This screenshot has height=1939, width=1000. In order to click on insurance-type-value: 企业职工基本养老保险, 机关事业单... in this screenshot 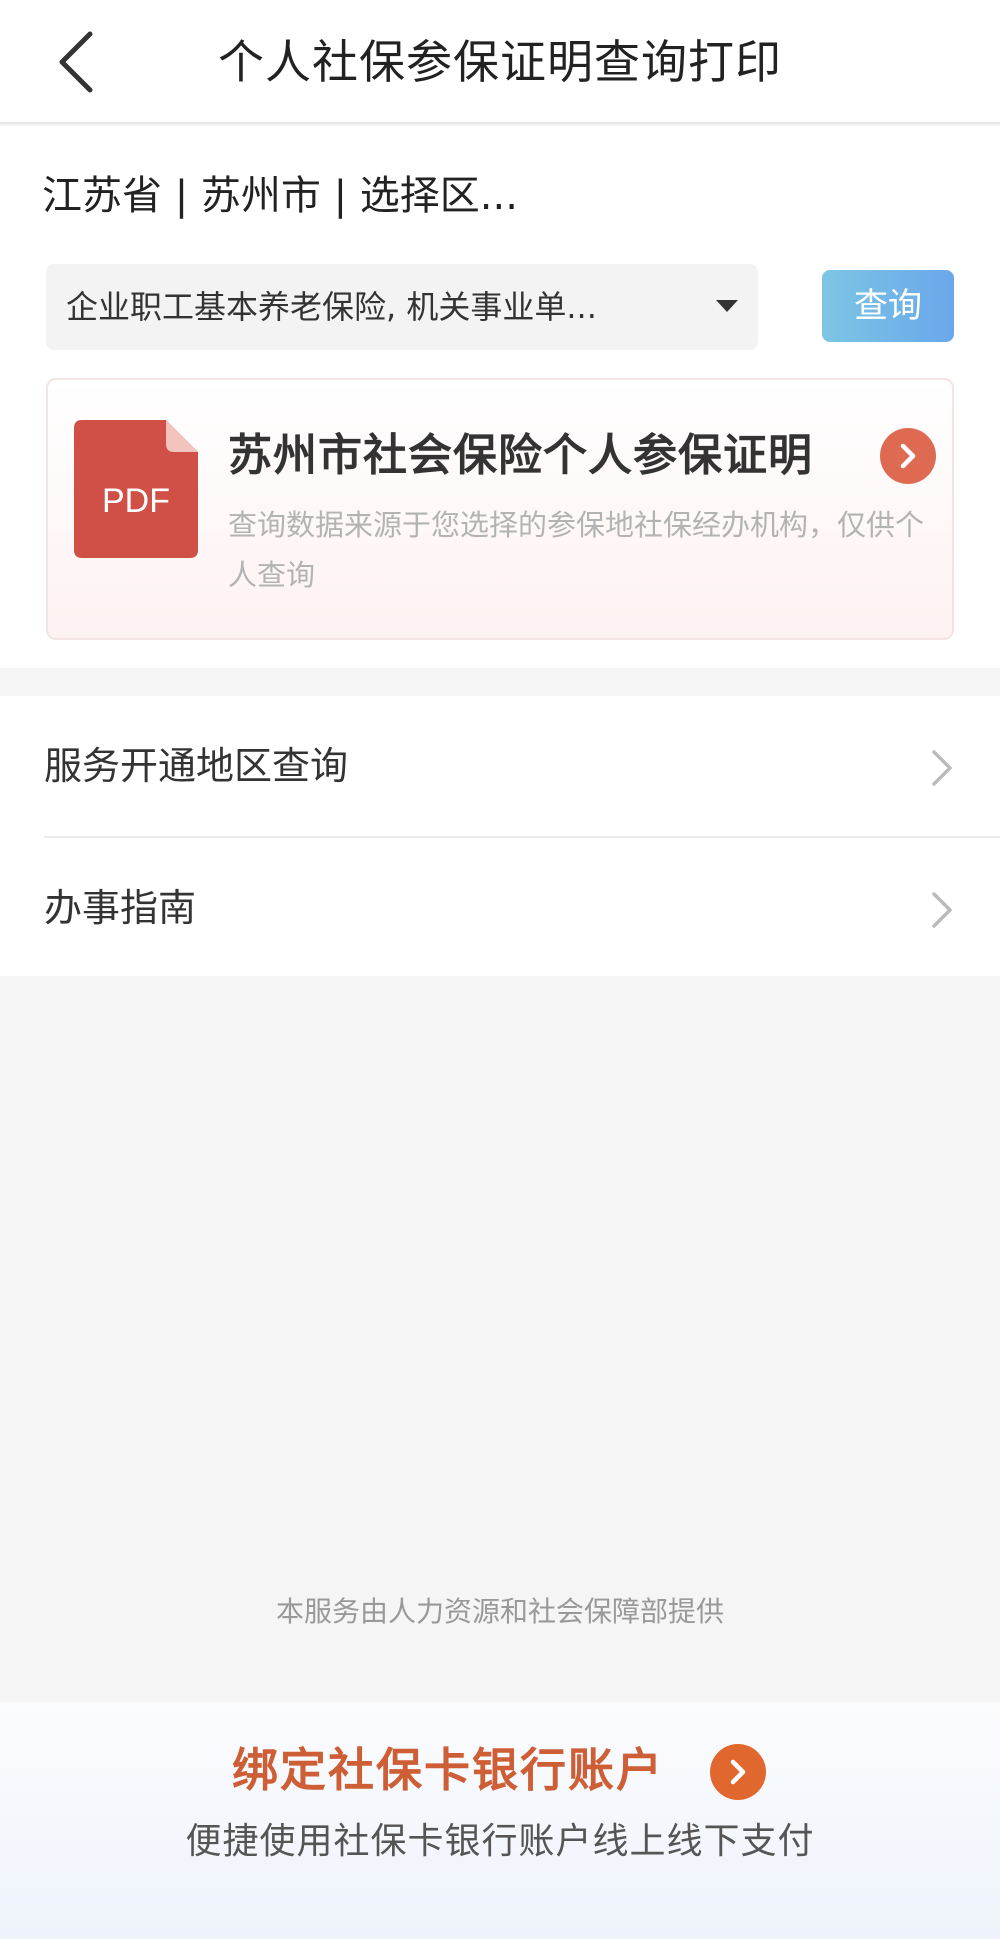, I will do `click(331, 307)`.